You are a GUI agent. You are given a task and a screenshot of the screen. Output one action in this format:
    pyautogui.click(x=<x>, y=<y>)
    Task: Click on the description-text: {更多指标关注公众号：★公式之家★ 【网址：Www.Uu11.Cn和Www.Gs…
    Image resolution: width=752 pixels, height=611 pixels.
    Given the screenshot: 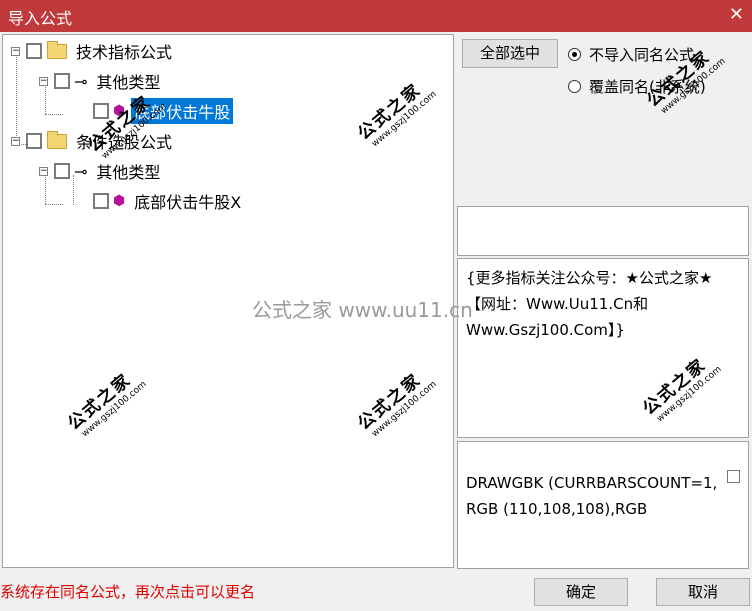 What is the action you would take?
    pyautogui.click(x=589, y=304)
    